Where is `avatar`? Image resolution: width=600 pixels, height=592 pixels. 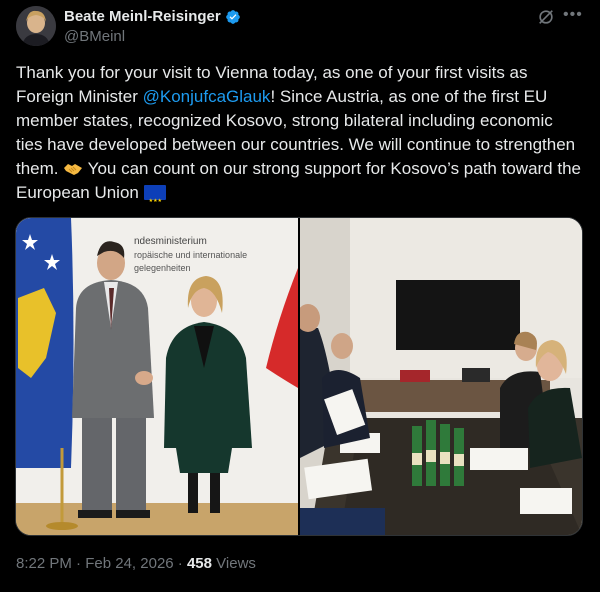 avatar is located at coordinates (36, 26).